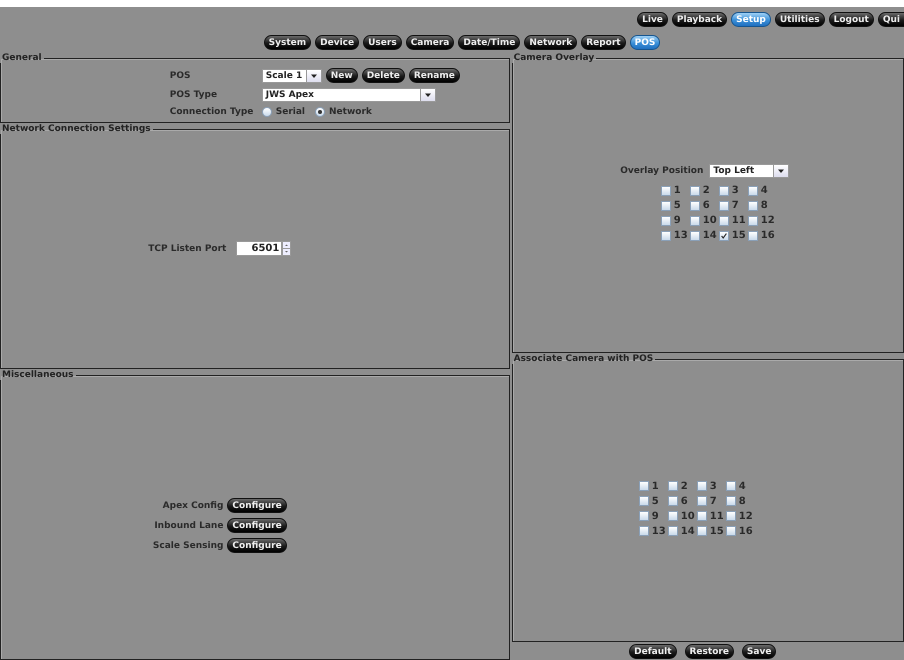  I want to click on subsection-tab: Network, so click(551, 42).